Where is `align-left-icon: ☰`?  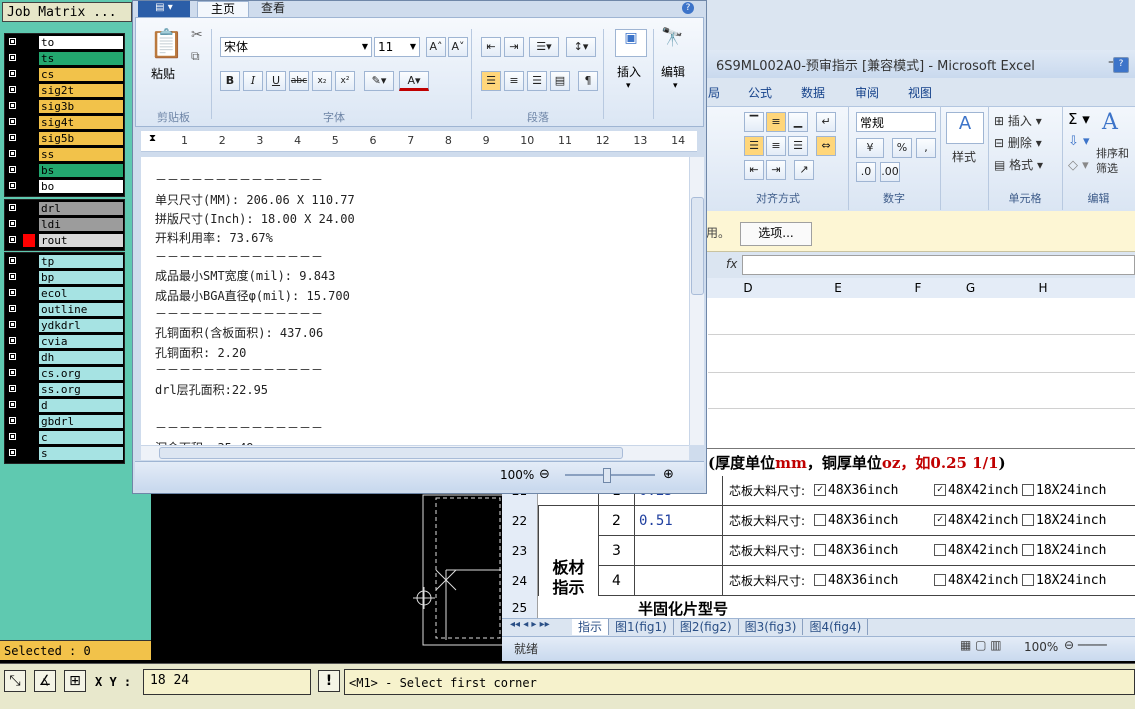
align-left-icon: ☰ is located at coordinates (491, 81).